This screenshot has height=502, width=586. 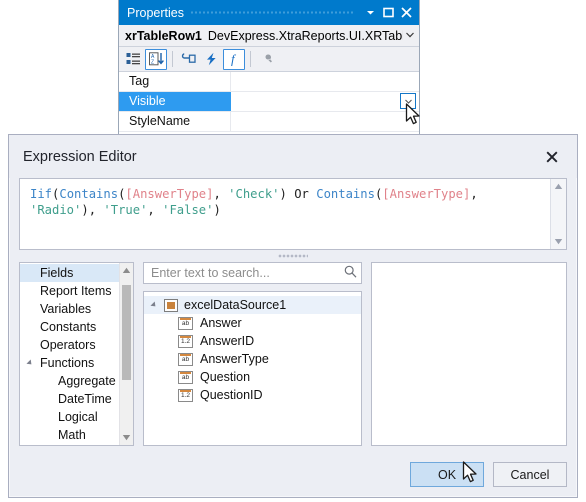 I want to click on splitter-grip, so click(x=293, y=256).